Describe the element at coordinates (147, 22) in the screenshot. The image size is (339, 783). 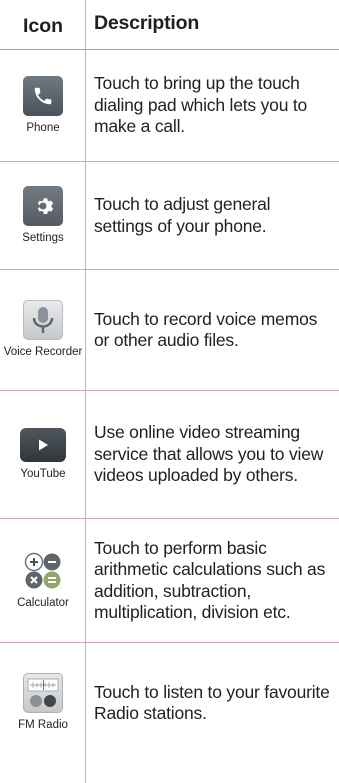
I see `header-description-column: Description` at that location.